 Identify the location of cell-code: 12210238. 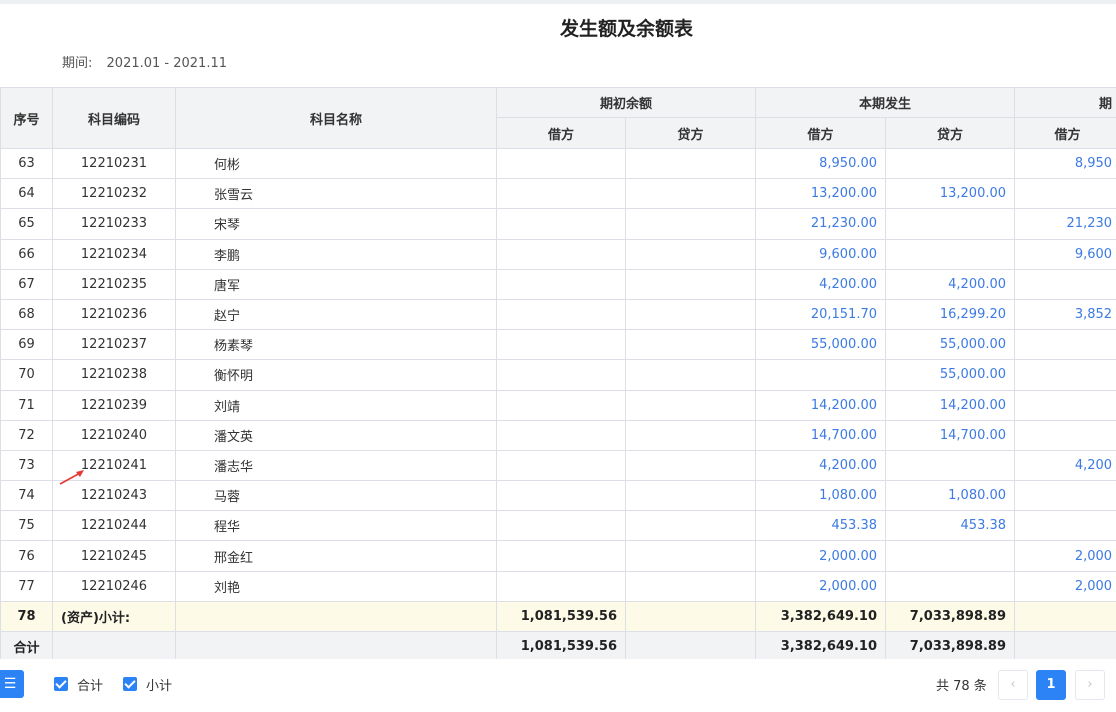
(114, 375).